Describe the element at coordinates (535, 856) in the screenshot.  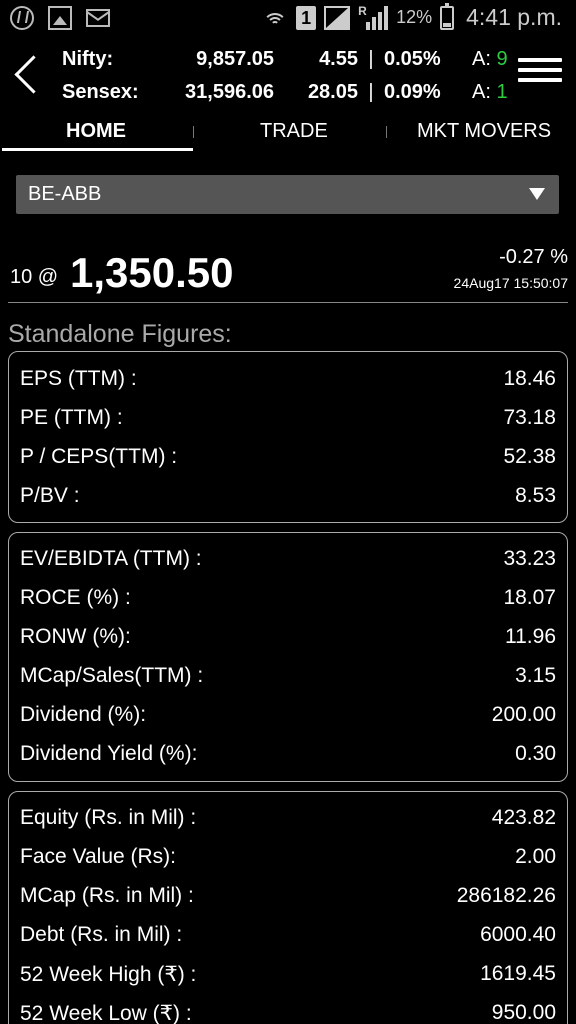
I see `figure-value: 2.00` at that location.